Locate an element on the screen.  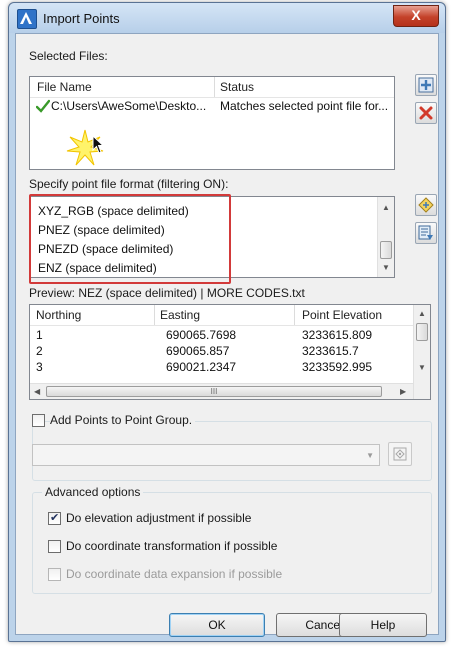
add-file-button is located at coordinates (426, 85).